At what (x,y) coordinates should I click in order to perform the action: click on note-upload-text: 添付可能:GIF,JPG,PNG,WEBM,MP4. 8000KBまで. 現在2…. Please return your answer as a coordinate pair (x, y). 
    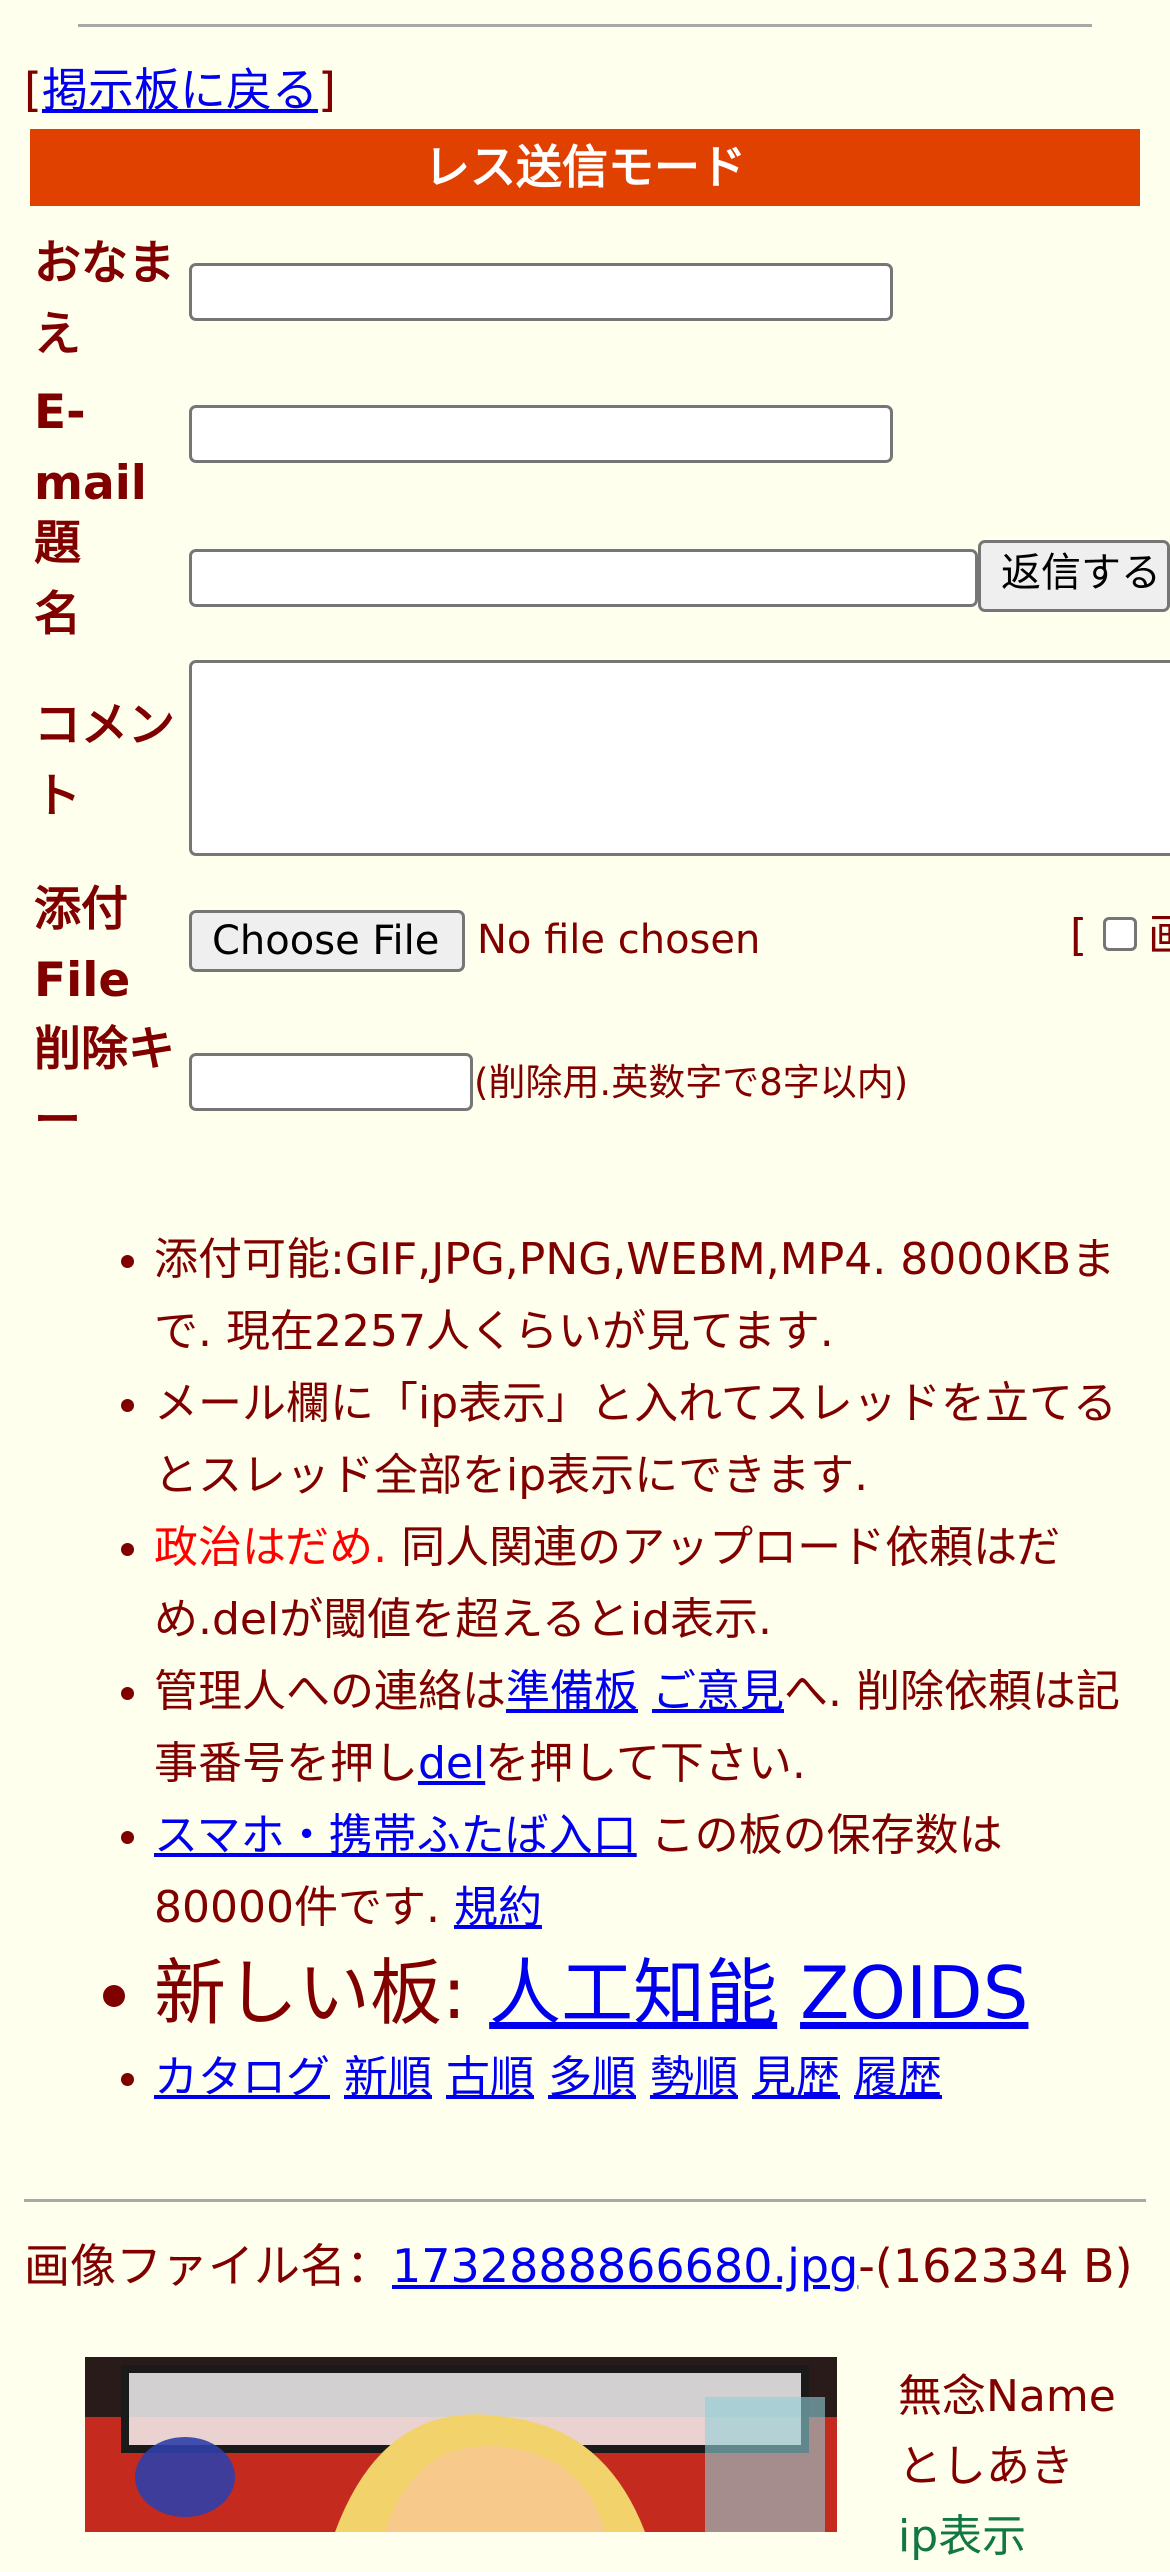
    Looking at the image, I should click on (635, 1295).